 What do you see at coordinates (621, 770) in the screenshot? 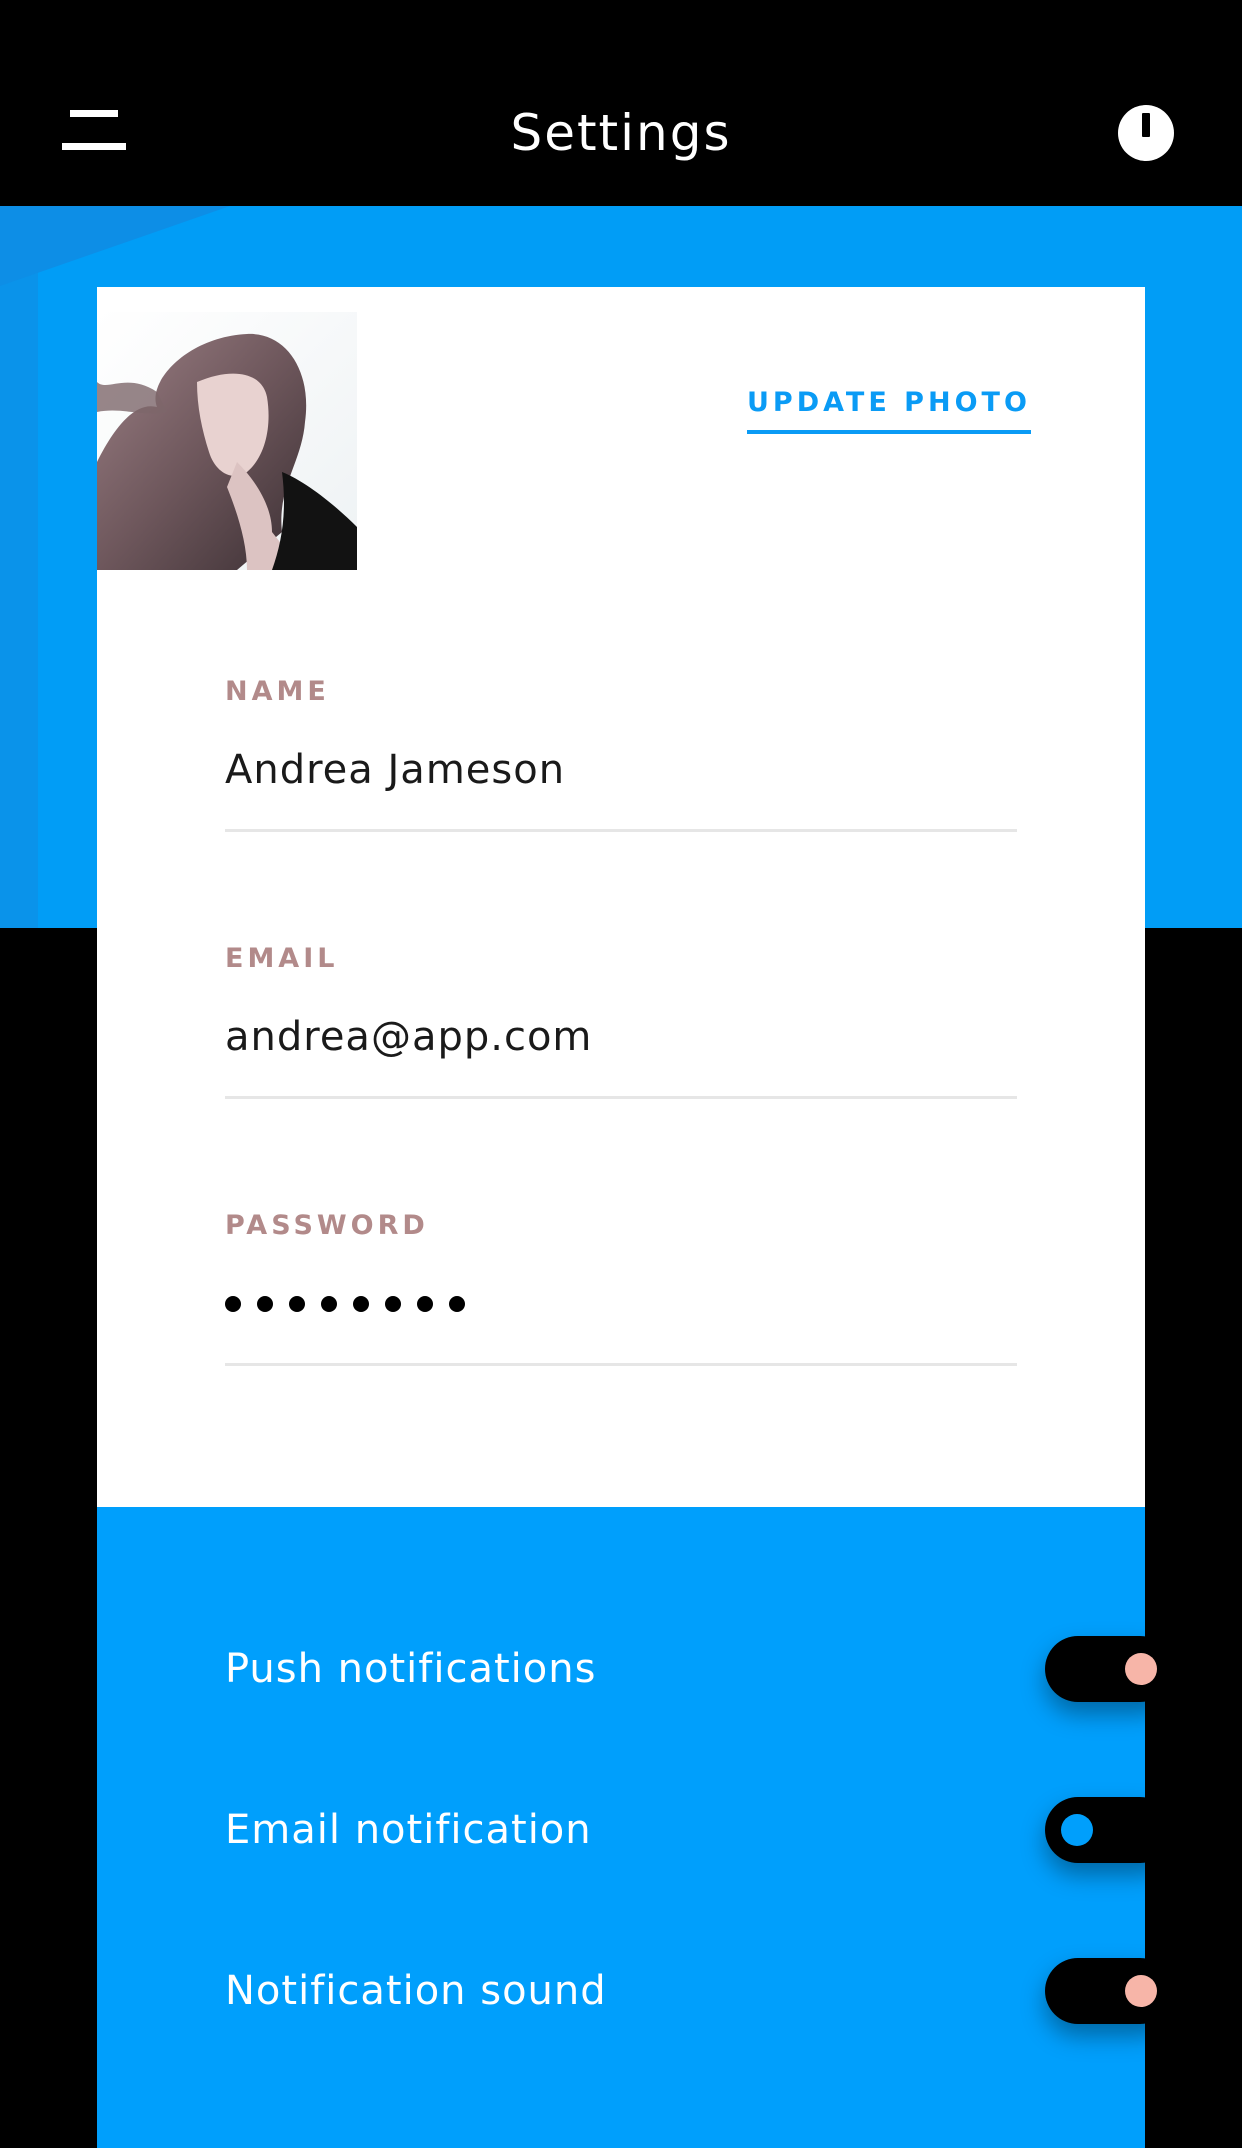
I see `name-input: Andrea Jameson` at bounding box center [621, 770].